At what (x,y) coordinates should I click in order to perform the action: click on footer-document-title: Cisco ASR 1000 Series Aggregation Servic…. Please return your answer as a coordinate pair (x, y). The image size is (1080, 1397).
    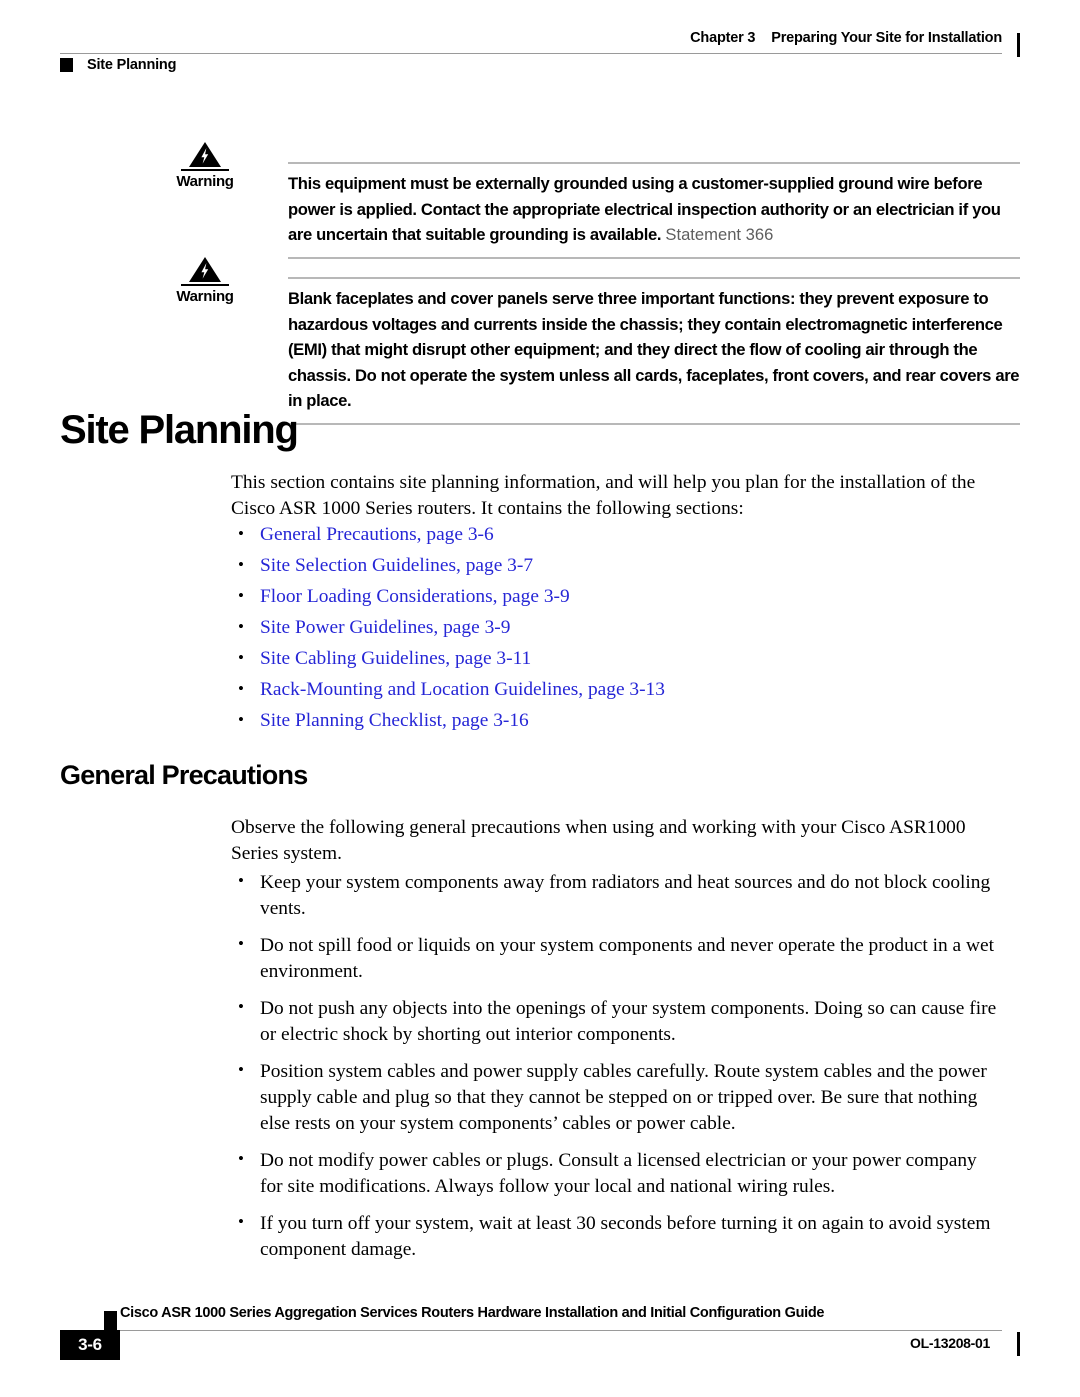
    Looking at the image, I should click on (472, 1313).